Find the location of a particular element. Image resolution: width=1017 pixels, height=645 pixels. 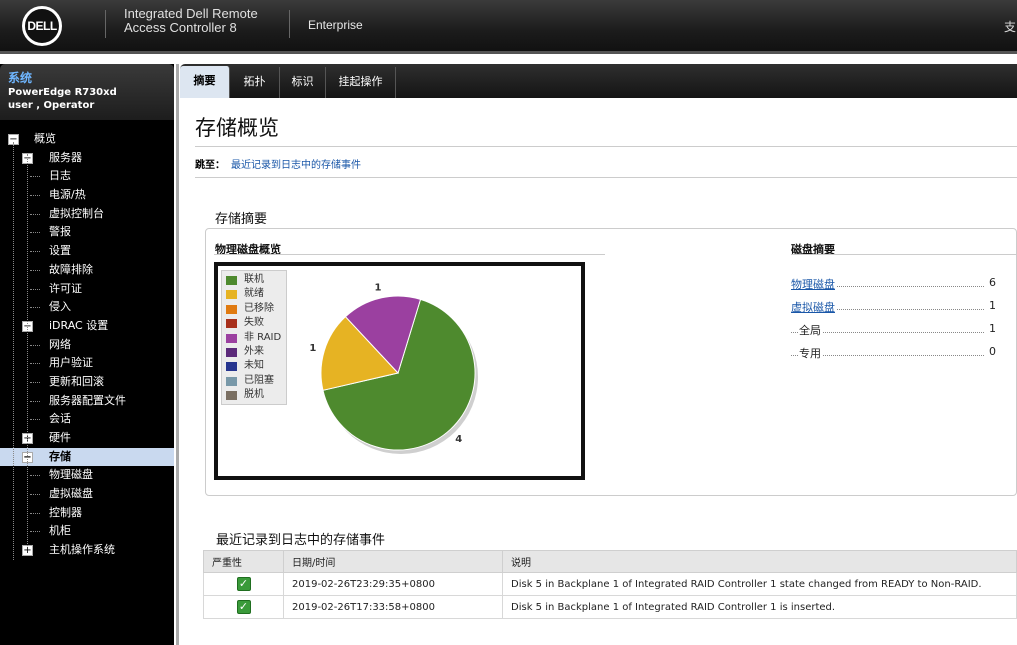

tree-item-label: 主机操作系统 is located at coordinates (82, 550).